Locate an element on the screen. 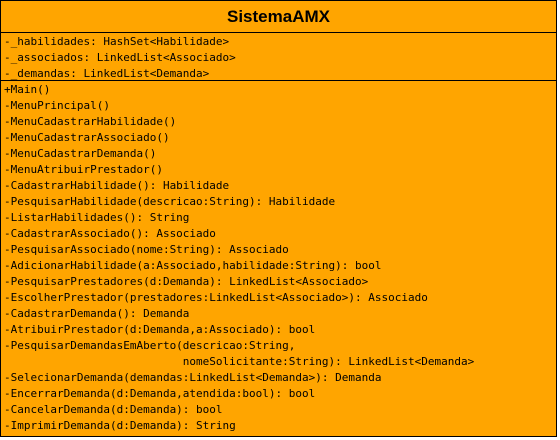 Image resolution: width=560 pixels, height=440 pixels. method-line: -MenuCadastrarHabilidade() is located at coordinates (90, 121).